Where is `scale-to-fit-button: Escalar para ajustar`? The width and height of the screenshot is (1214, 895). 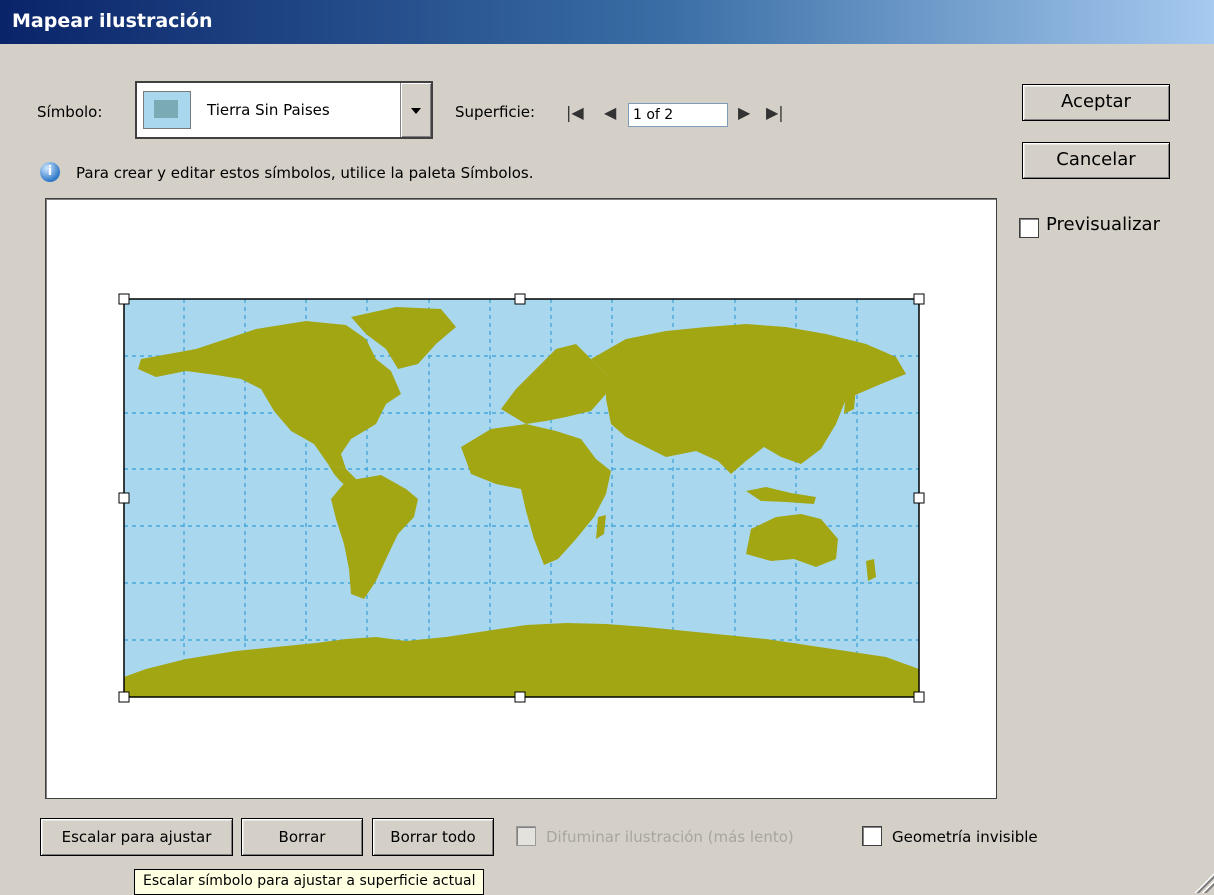
scale-to-fit-button: Escalar para ajustar is located at coordinates (136, 837).